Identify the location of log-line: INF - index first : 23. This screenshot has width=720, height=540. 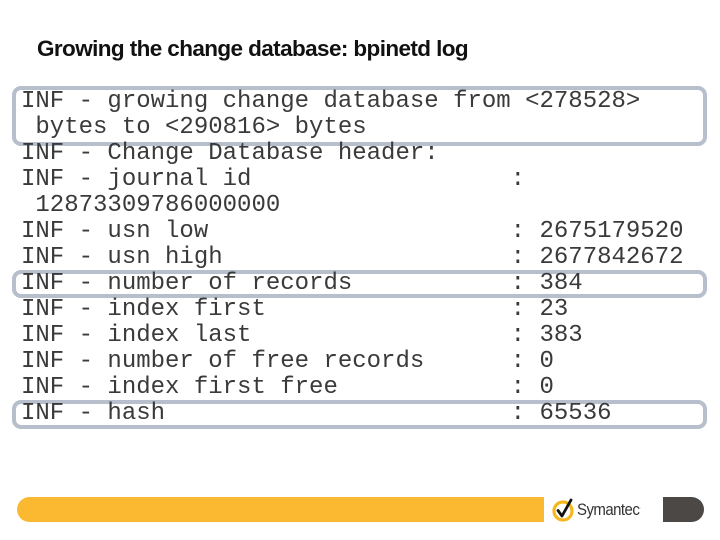
(295, 309).